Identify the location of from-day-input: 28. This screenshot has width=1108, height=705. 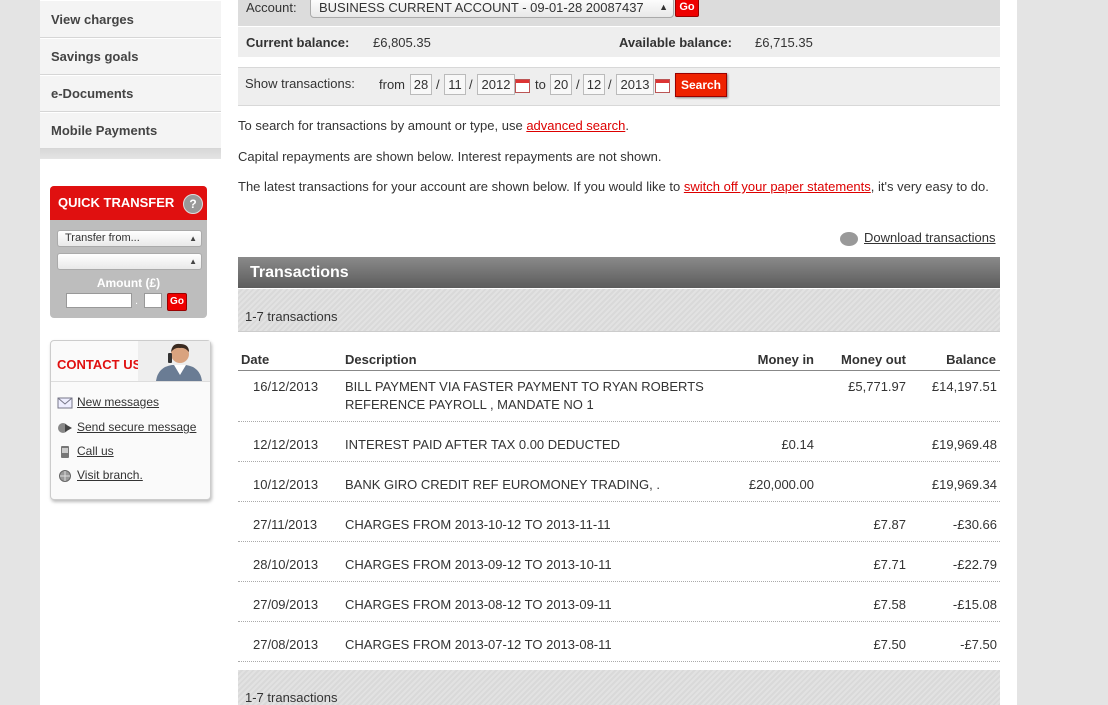
(421, 84).